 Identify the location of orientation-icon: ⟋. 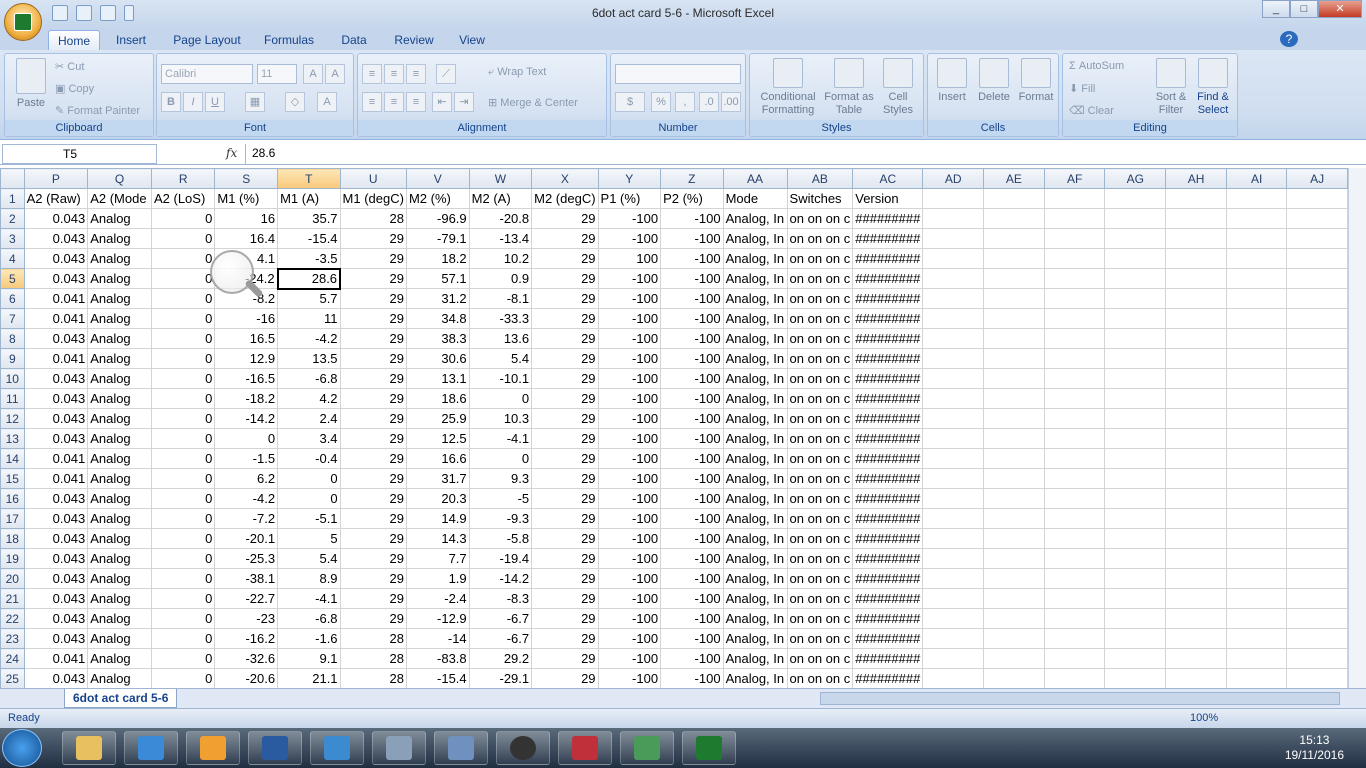
(446, 74).